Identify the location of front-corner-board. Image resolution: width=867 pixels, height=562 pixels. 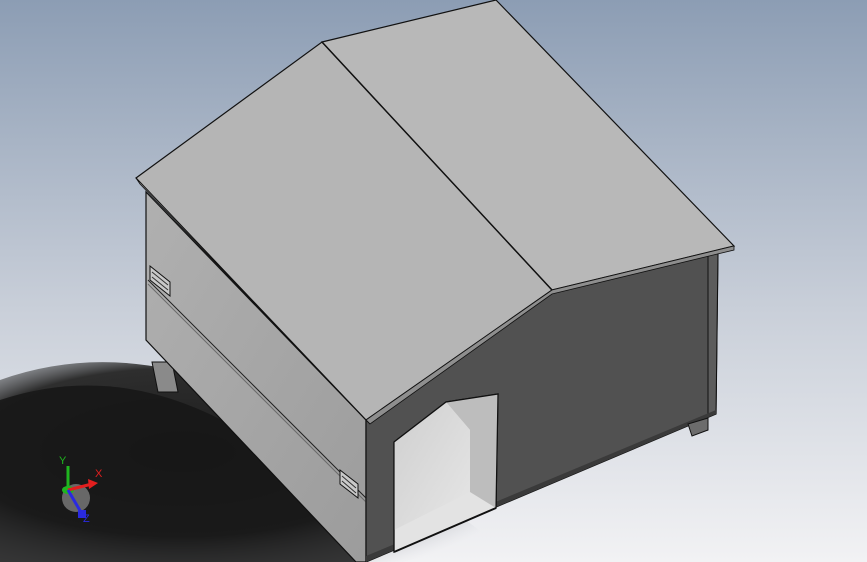
(713, 333).